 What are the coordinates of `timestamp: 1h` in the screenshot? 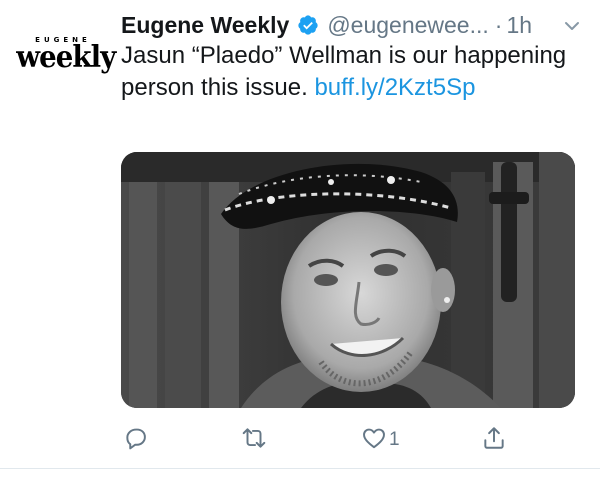 It's located at (519, 25).